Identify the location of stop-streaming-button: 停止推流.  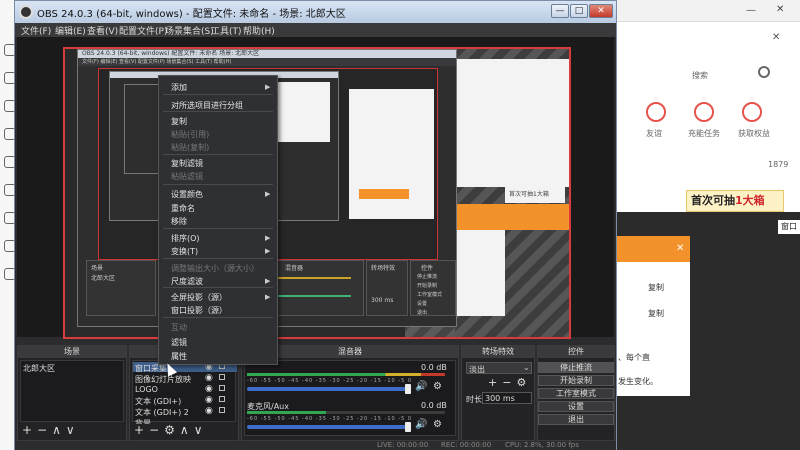
(576, 367).